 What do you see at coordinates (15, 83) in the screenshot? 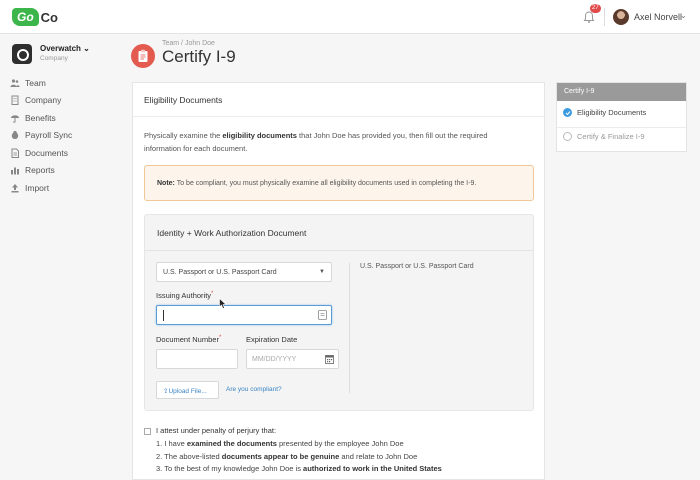
I see `team-icon` at bounding box center [15, 83].